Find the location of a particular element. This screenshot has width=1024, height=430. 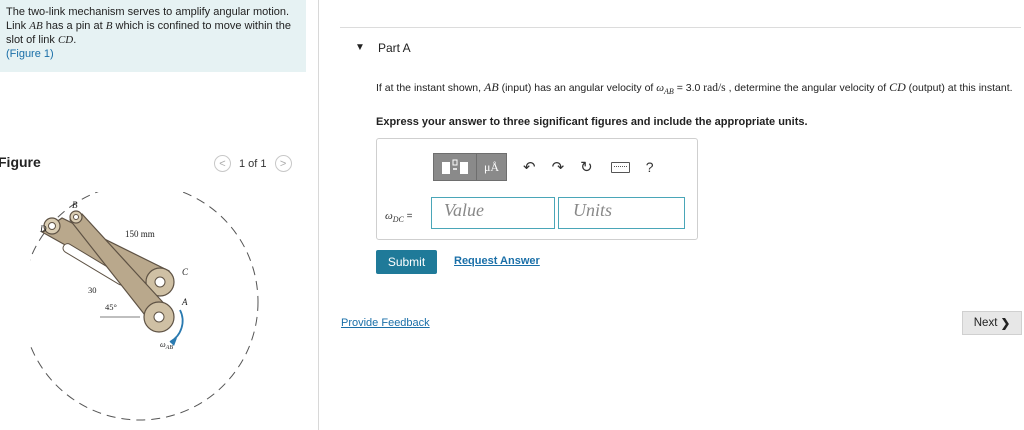

templates-button is located at coordinates (455, 167).